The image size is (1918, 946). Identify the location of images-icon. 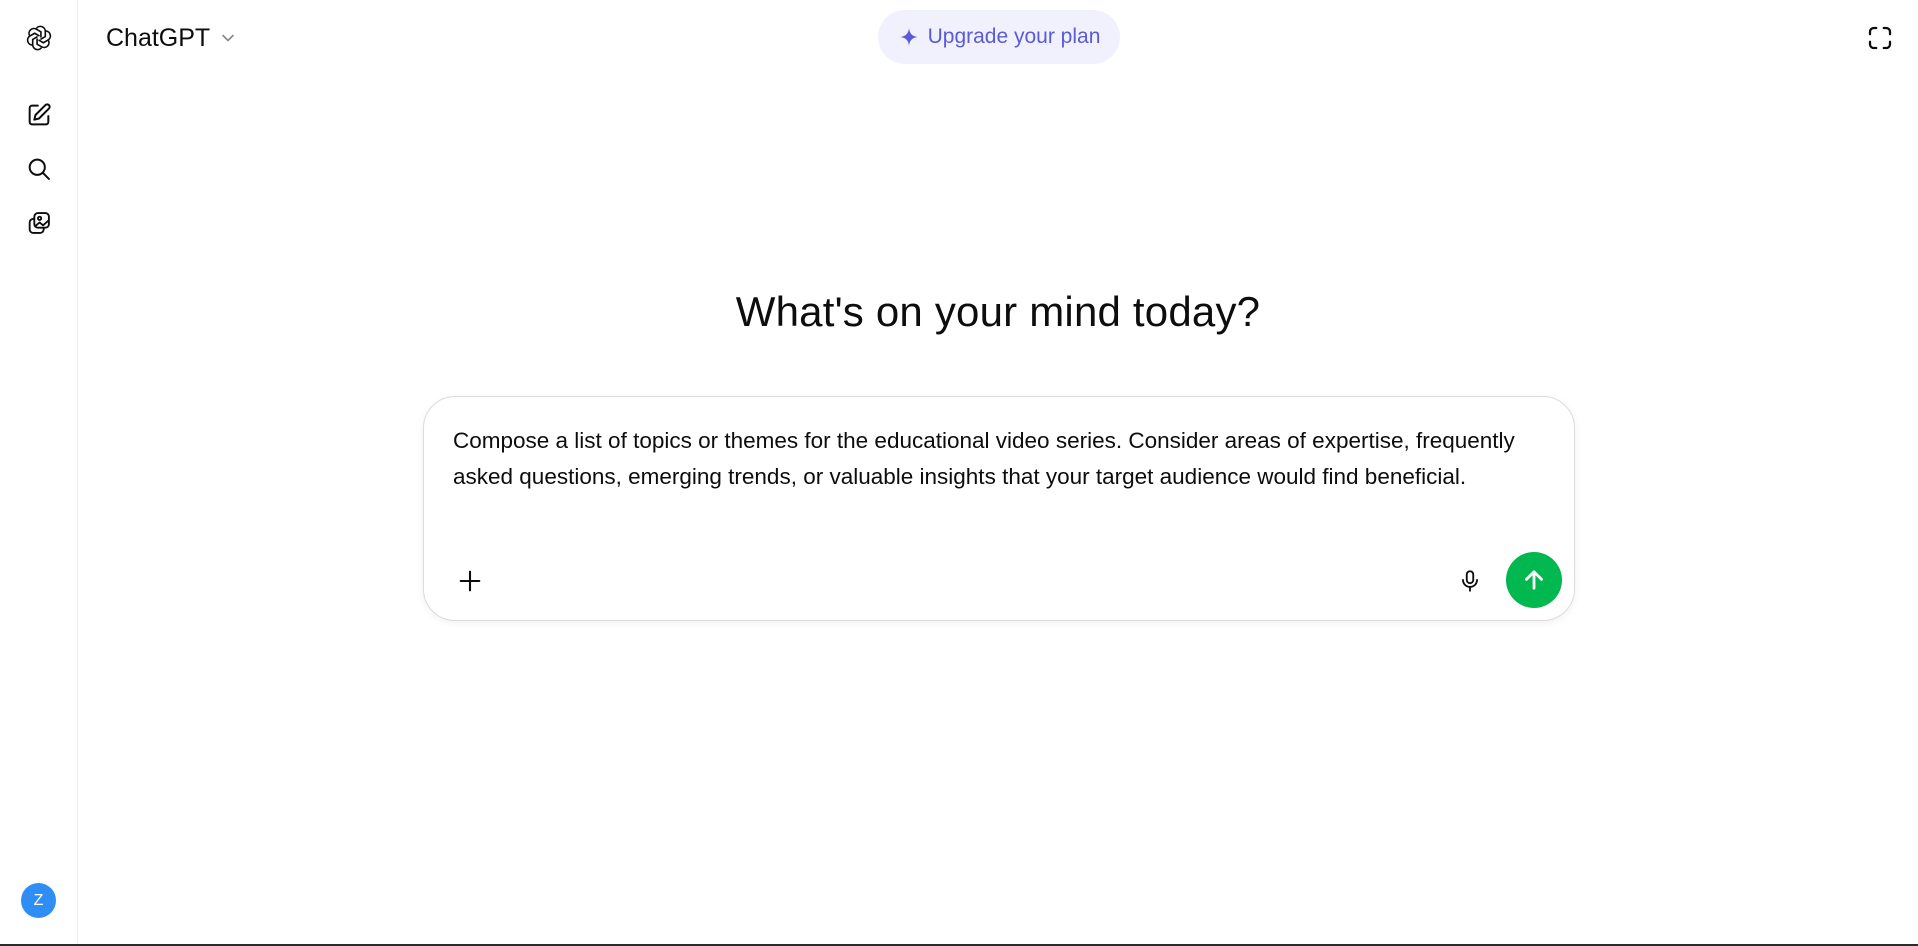
(39, 223).